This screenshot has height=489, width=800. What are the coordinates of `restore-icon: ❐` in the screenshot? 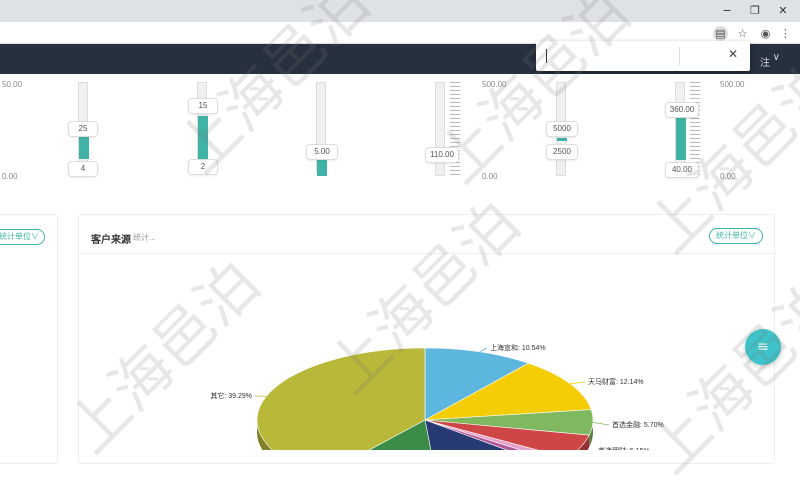 It's located at (755, 11).